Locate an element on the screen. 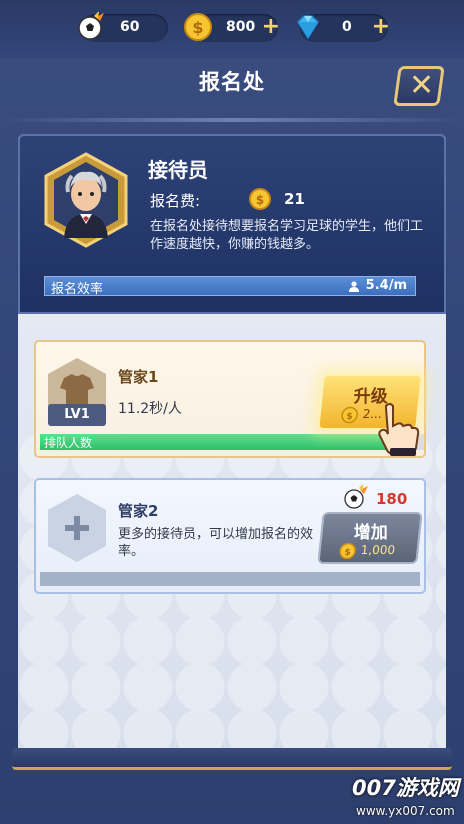 This screenshot has height=824, width=464. diamond-resource: 0 + is located at coordinates (343, 28).